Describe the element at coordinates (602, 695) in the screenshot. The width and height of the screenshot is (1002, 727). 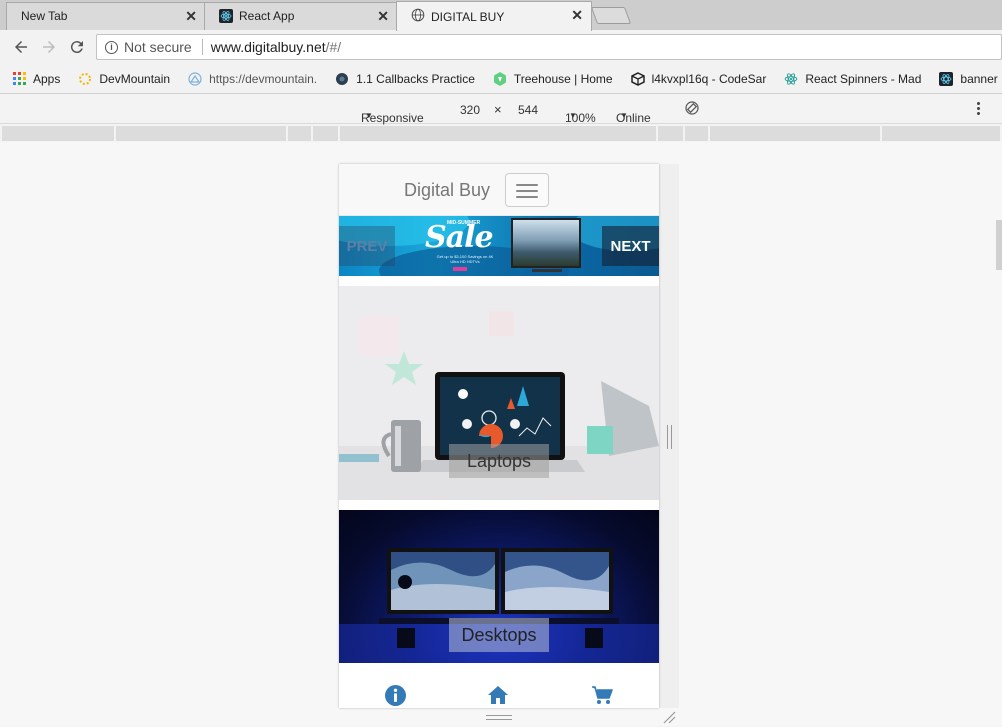
I see `cart-icon` at that location.